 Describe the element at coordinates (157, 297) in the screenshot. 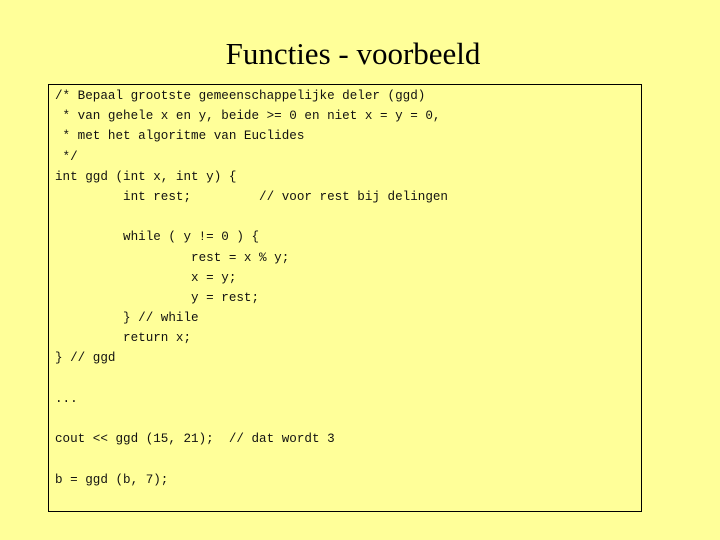

I see `code-line: y = rest;` at that location.